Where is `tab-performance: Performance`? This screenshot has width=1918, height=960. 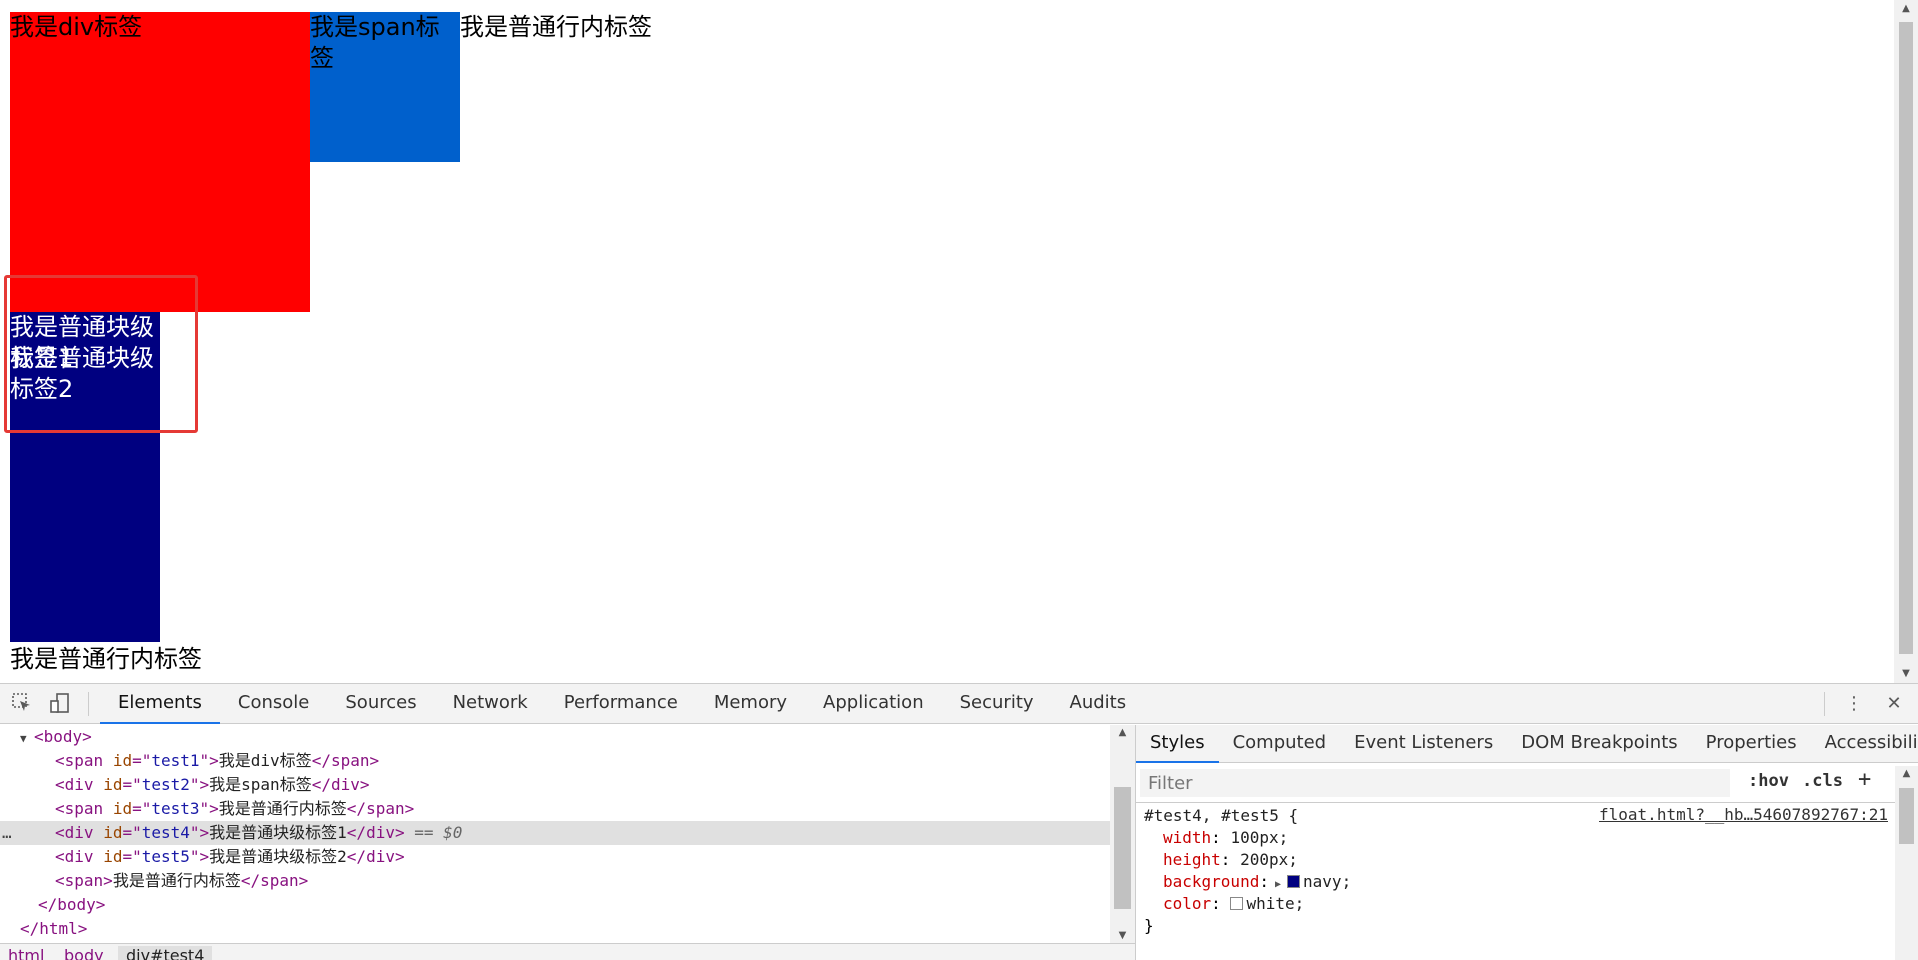
tab-performance: Performance is located at coordinates (621, 704).